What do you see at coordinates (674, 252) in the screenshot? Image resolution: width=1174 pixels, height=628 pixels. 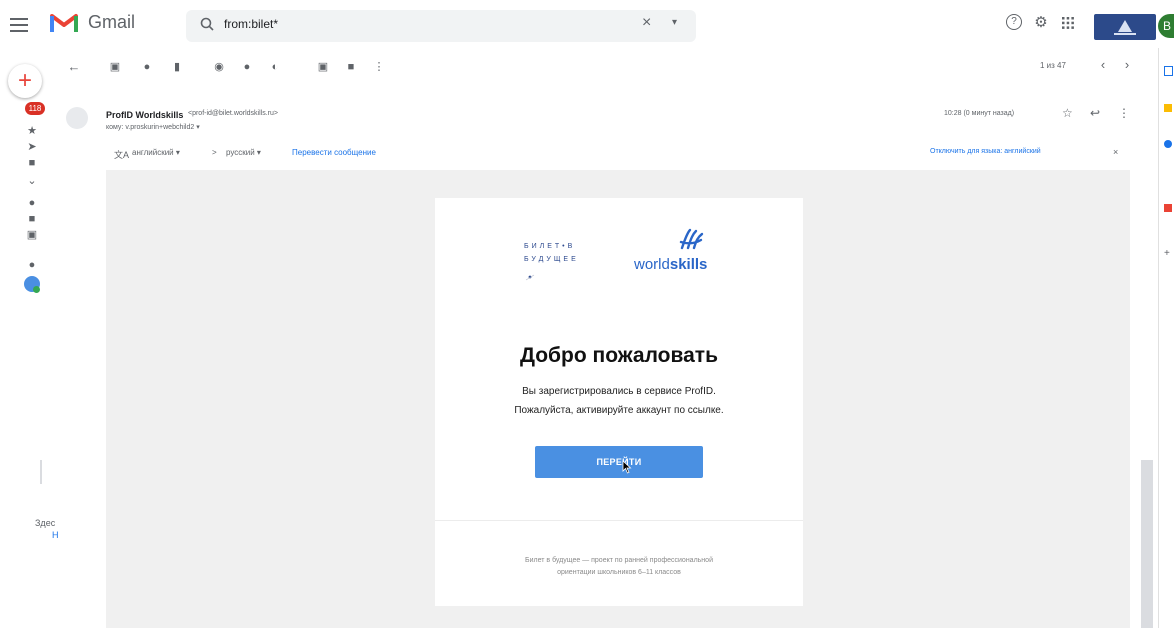 I see `worldskills-logo: worldskills` at bounding box center [674, 252].